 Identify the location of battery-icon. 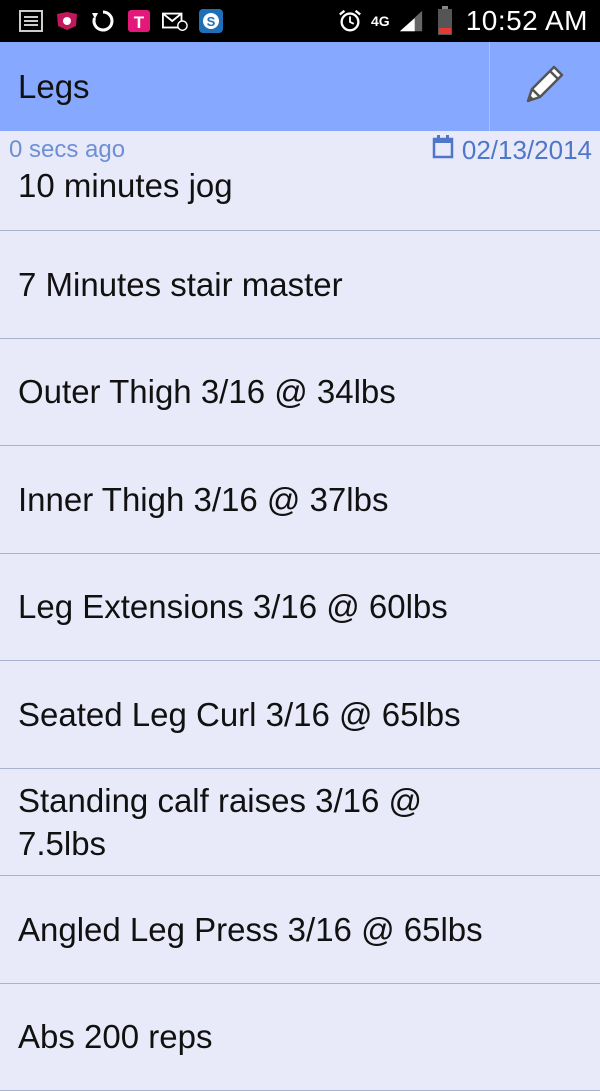
(445, 21).